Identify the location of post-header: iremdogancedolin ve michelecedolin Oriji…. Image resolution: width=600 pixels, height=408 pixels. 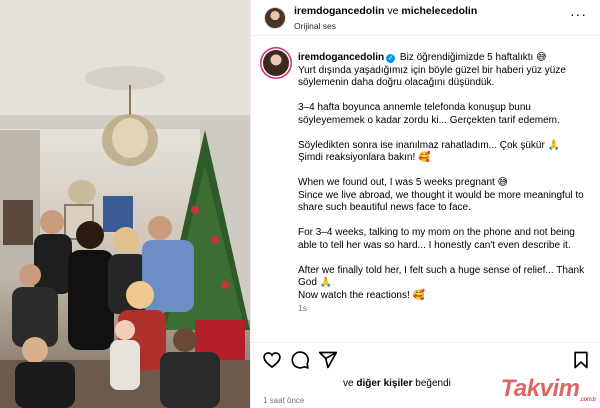
(425, 18).